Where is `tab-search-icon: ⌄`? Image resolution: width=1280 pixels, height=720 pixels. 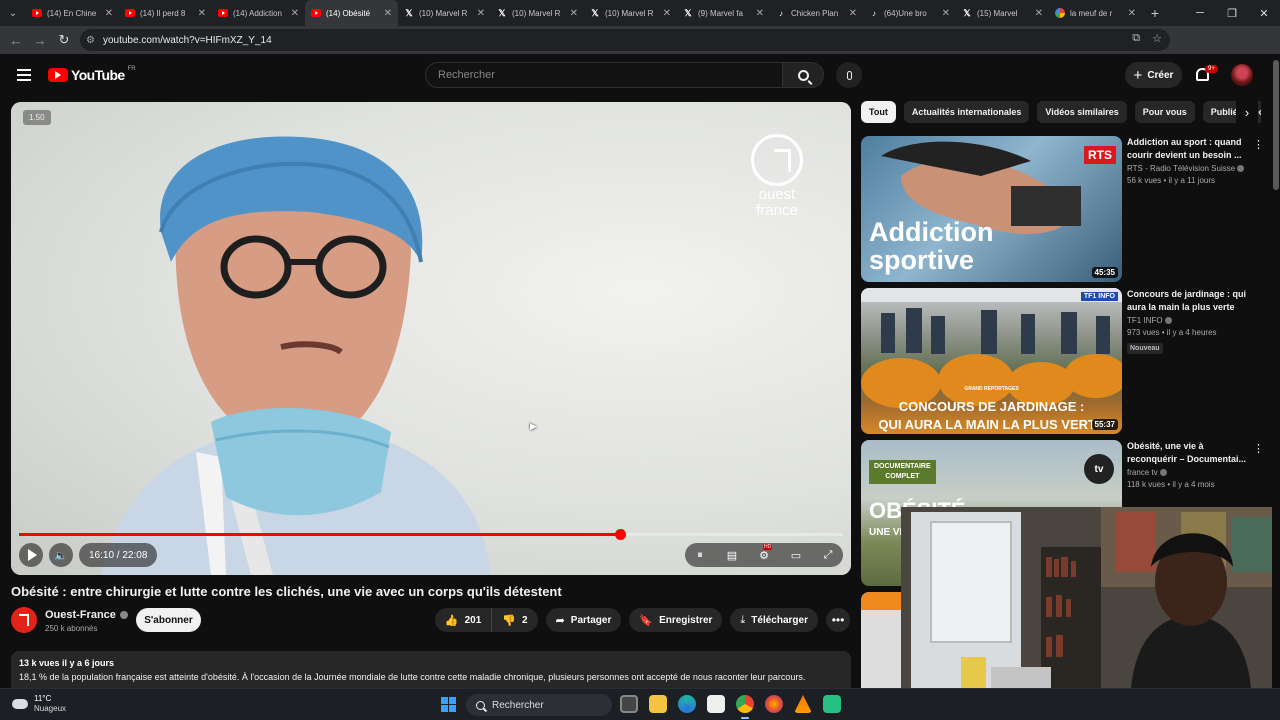
tab-search-icon: ⌄ is located at coordinates (13, 13).